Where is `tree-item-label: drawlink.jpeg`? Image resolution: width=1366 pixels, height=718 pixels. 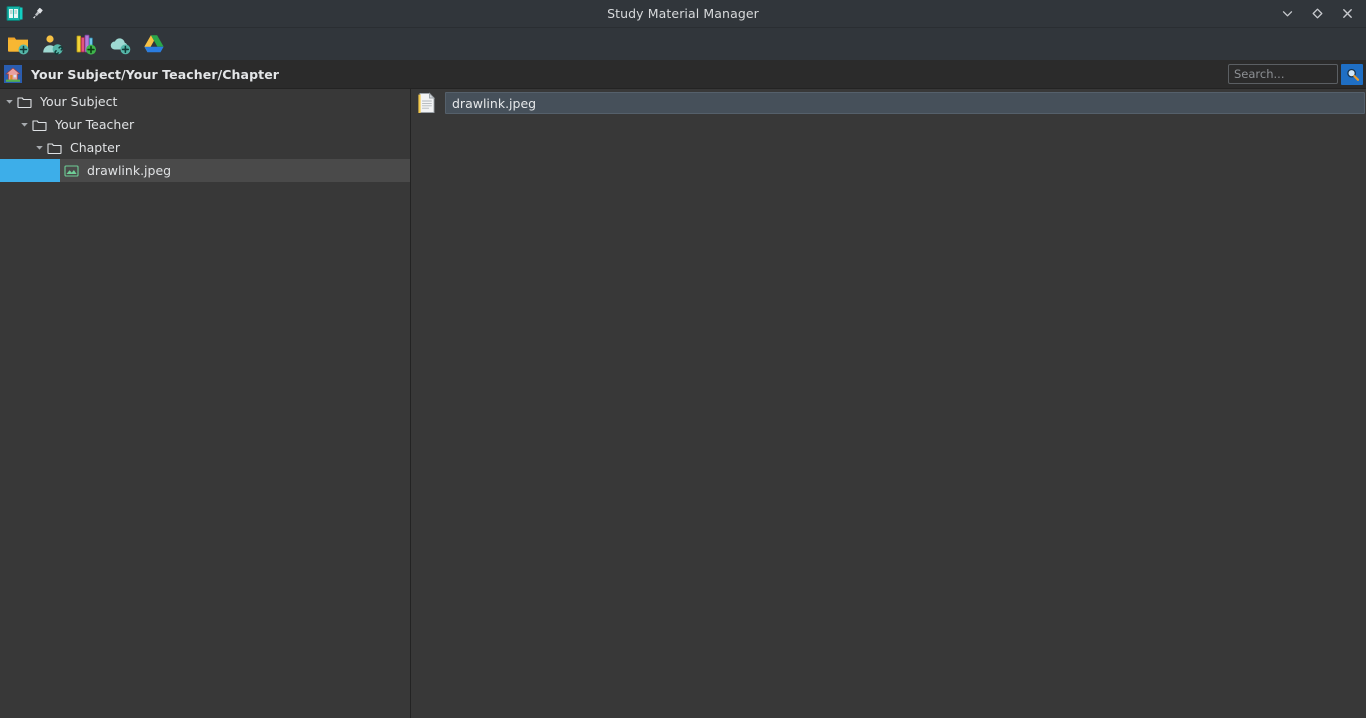 tree-item-label: drawlink.jpeg is located at coordinates (129, 170).